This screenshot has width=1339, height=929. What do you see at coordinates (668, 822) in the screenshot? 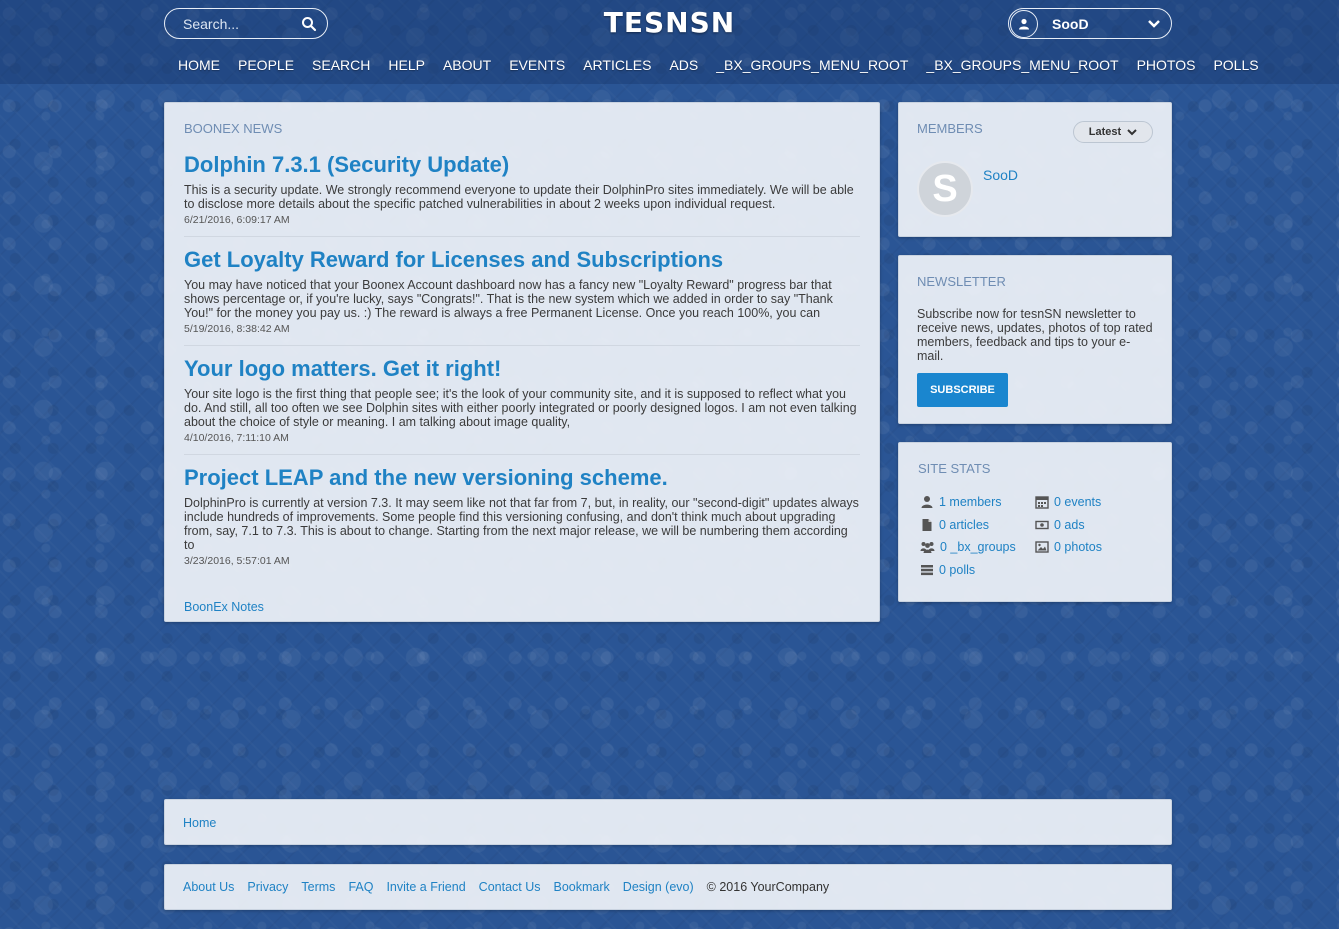
I see `breadcrumb: Home` at bounding box center [668, 822].